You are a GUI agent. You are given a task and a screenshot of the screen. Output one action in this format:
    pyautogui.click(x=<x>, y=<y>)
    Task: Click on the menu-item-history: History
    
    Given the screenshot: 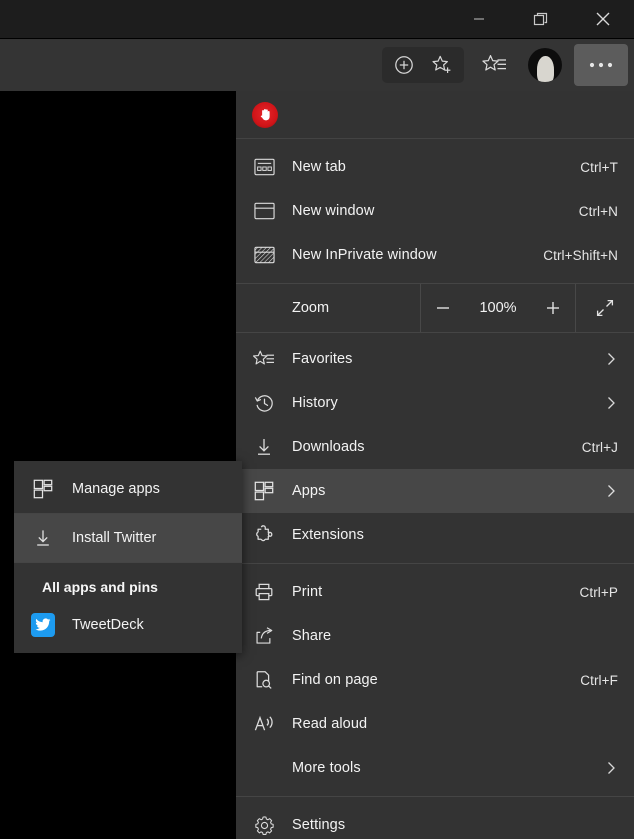 What is the action you would take?
    pyautogui.click(x=435, y=403)
    